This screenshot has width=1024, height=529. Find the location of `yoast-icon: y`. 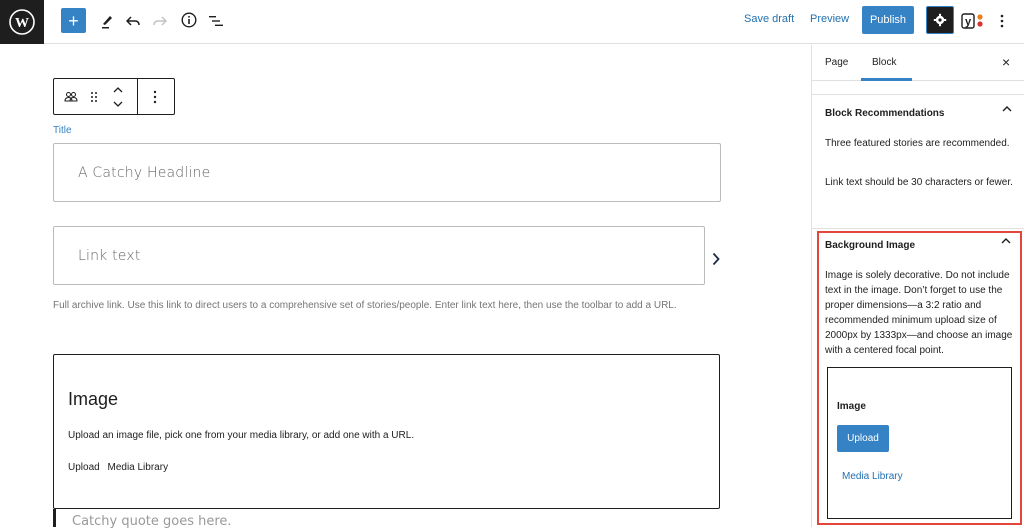

yoast-icon: y is located at coordinates (973, 21).